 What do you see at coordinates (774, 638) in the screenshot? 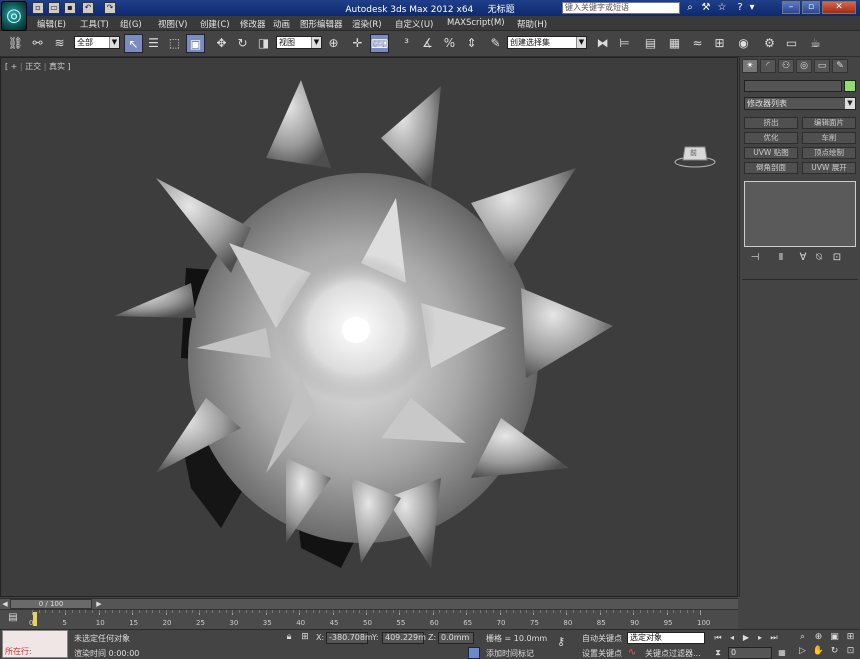
I see `go-to-end-icon: ⏭︎` at bounding box center [774, 638].